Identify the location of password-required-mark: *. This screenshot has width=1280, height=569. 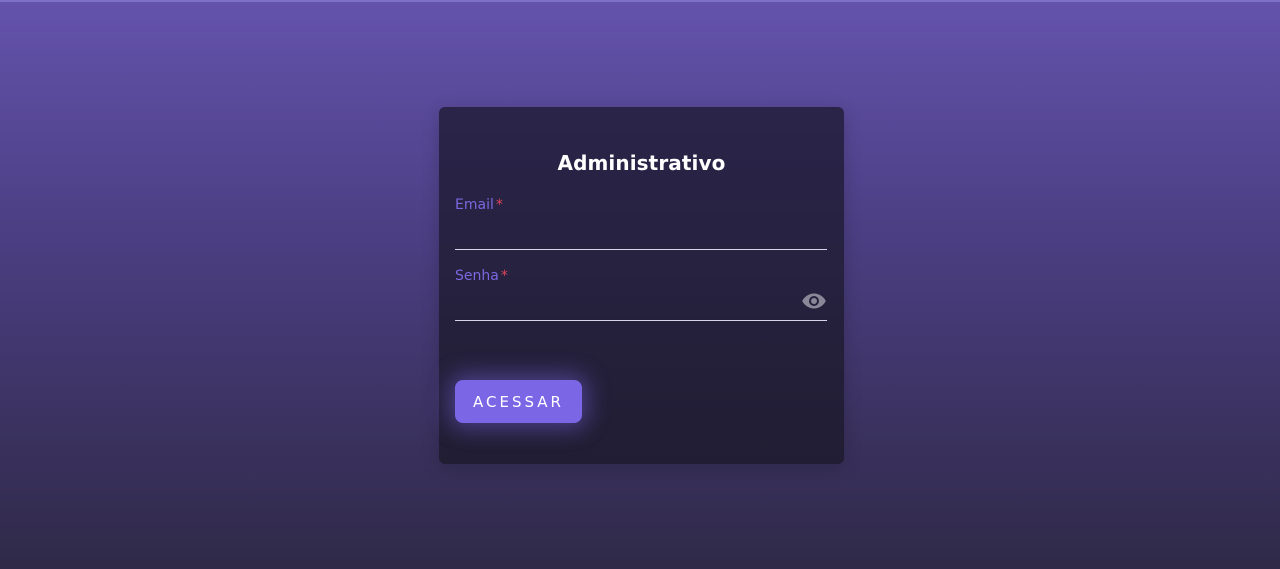
(504, 276).